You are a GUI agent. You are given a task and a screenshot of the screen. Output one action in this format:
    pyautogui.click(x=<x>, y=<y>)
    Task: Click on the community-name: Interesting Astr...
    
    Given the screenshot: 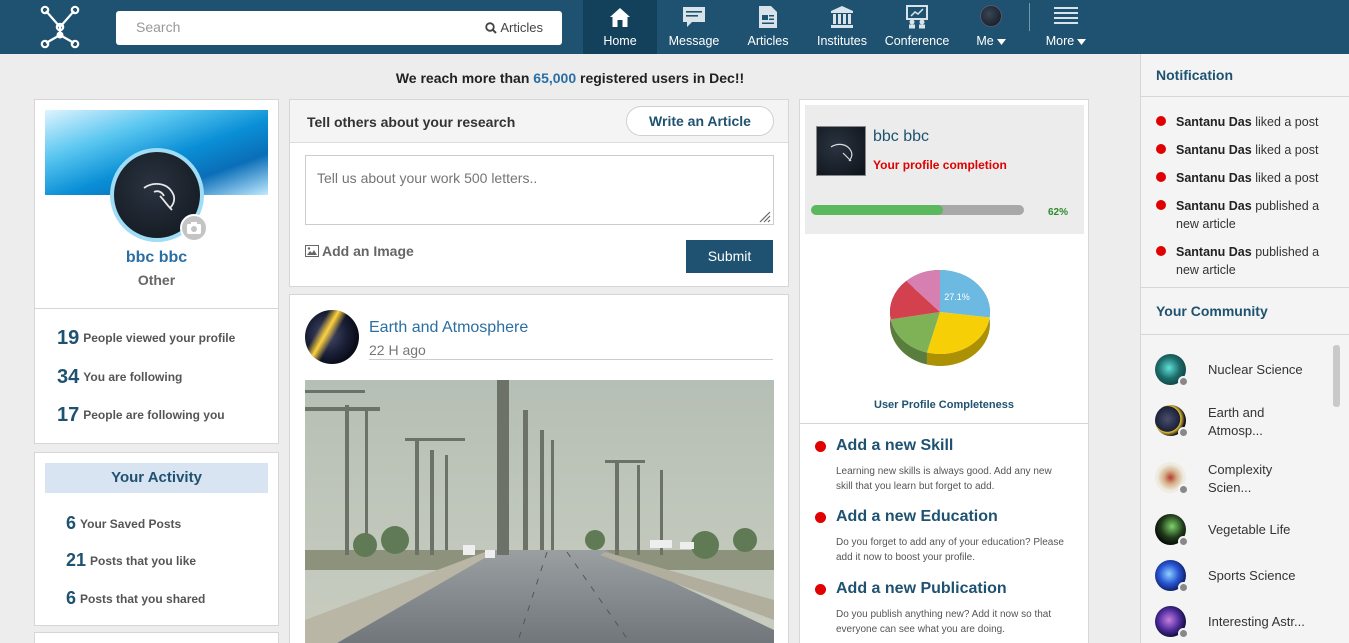 What is the action you would take?
    pyautogui.click(x=1256, y=621)
    